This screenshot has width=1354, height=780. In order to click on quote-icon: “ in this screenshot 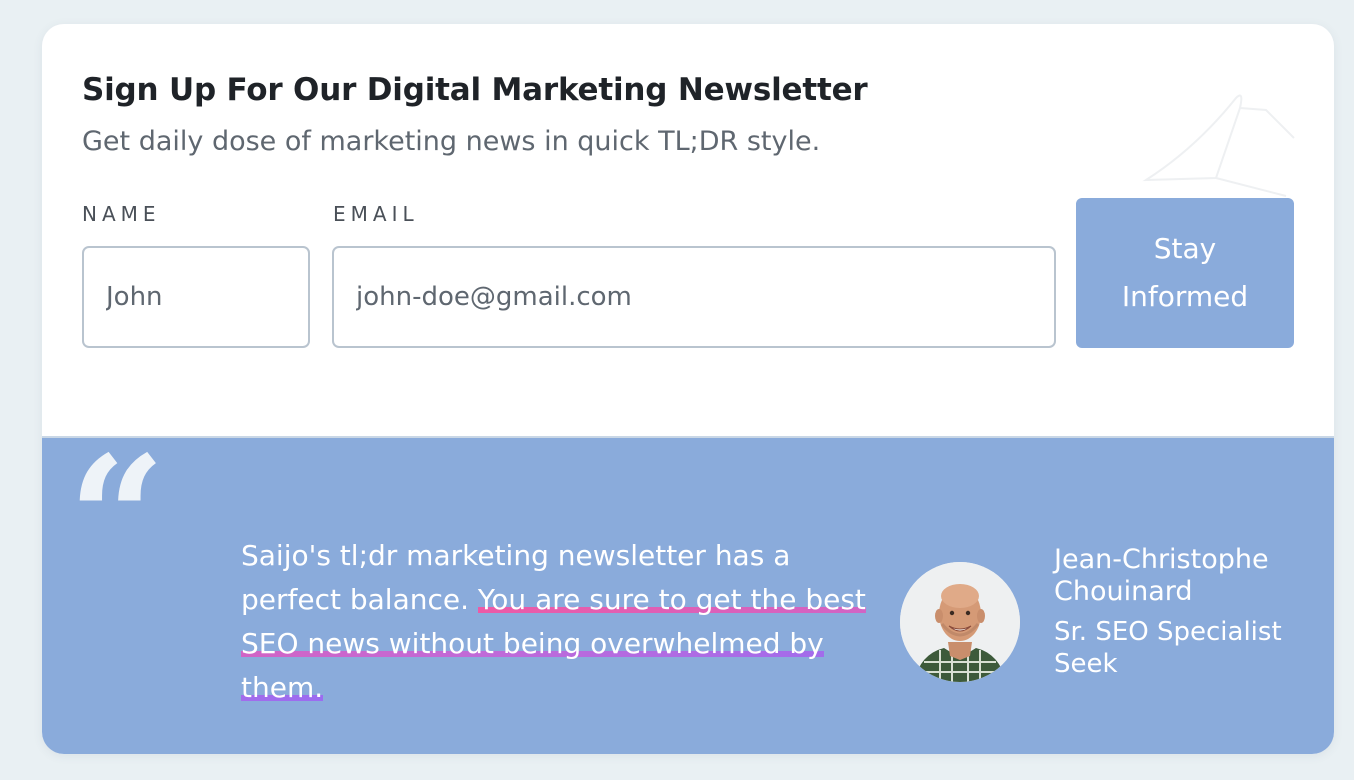, I will do `click(117, 519)`.